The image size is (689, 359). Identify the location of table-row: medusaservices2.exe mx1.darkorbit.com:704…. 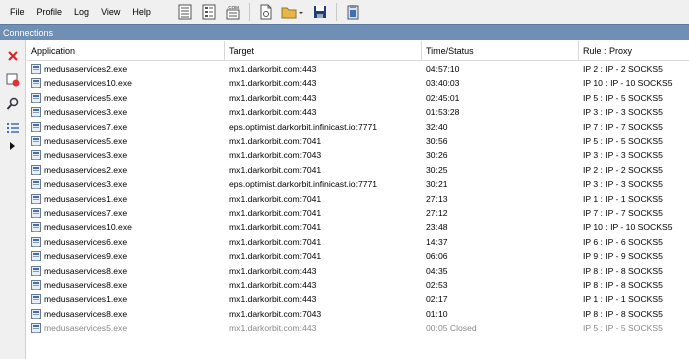
(358, 170).